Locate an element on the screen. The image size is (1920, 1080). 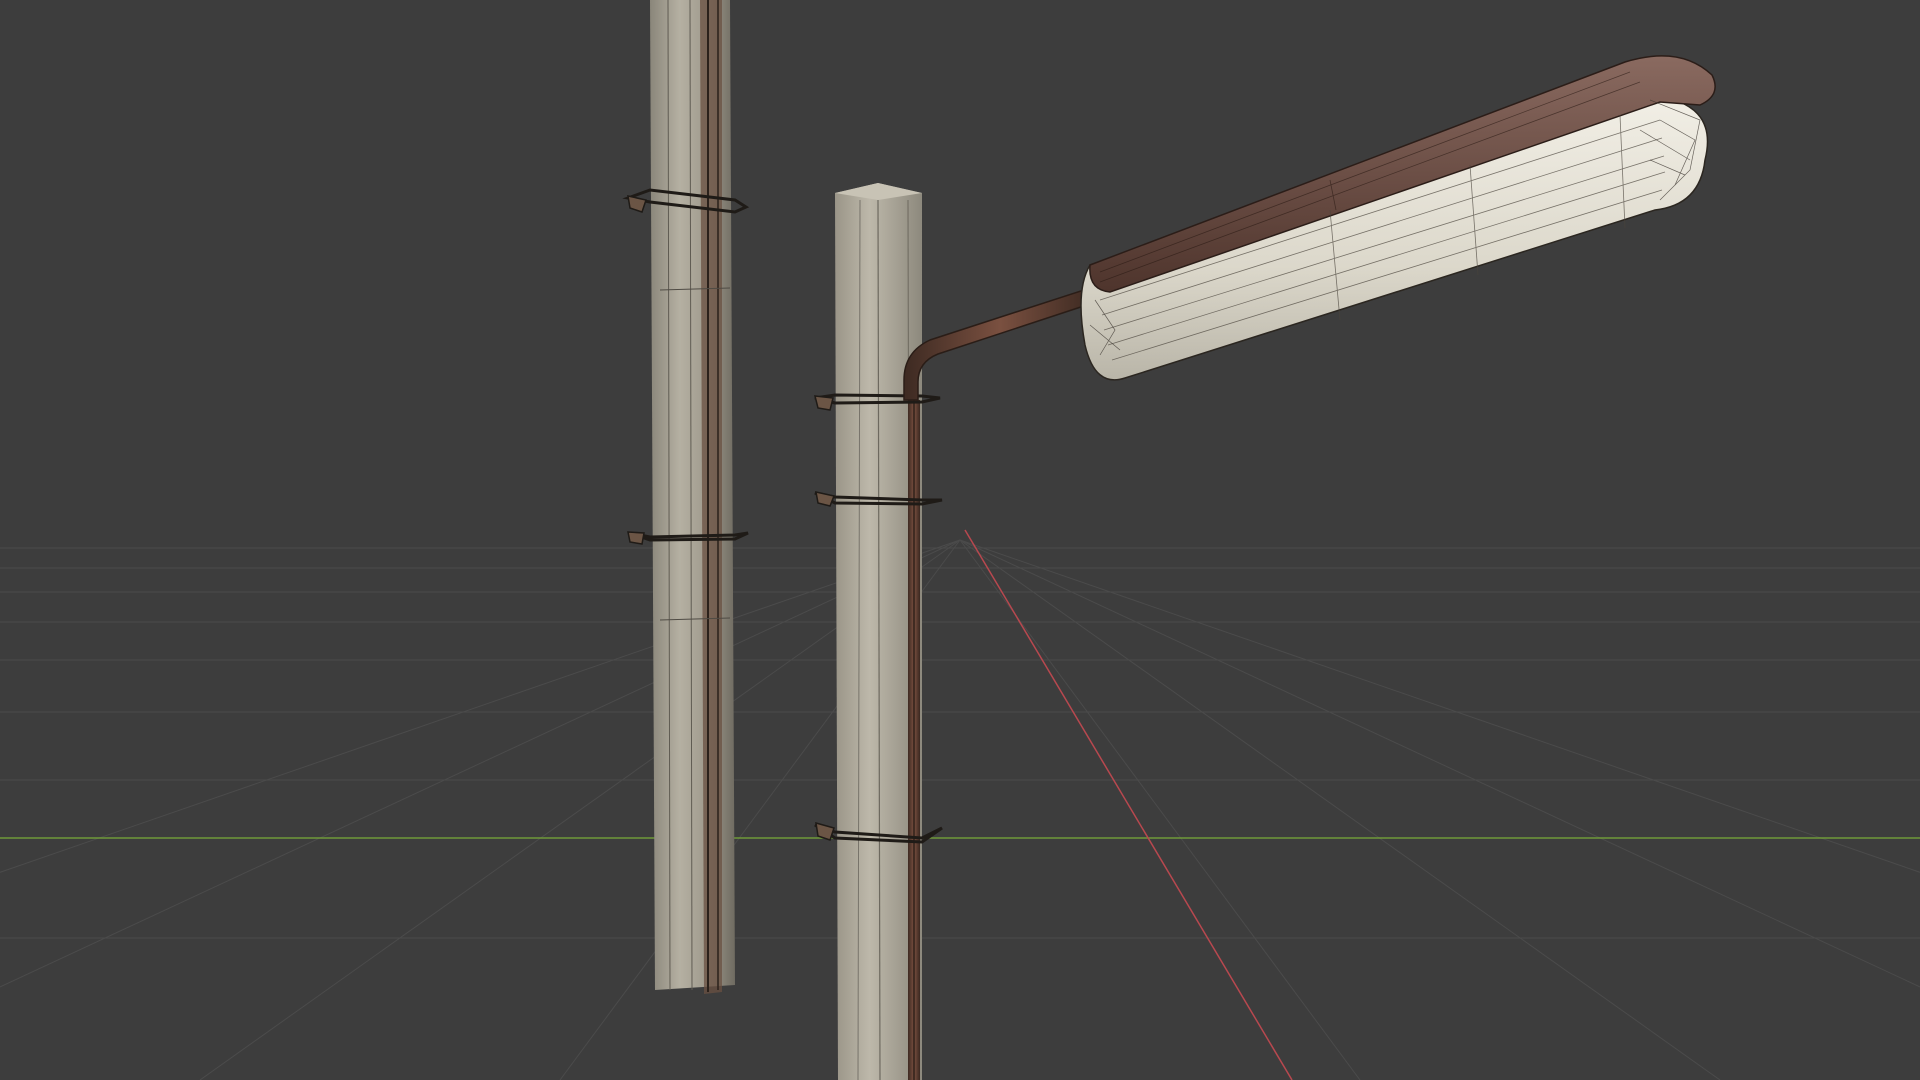
concrete-pole-left is located at coordinates (686, 497).